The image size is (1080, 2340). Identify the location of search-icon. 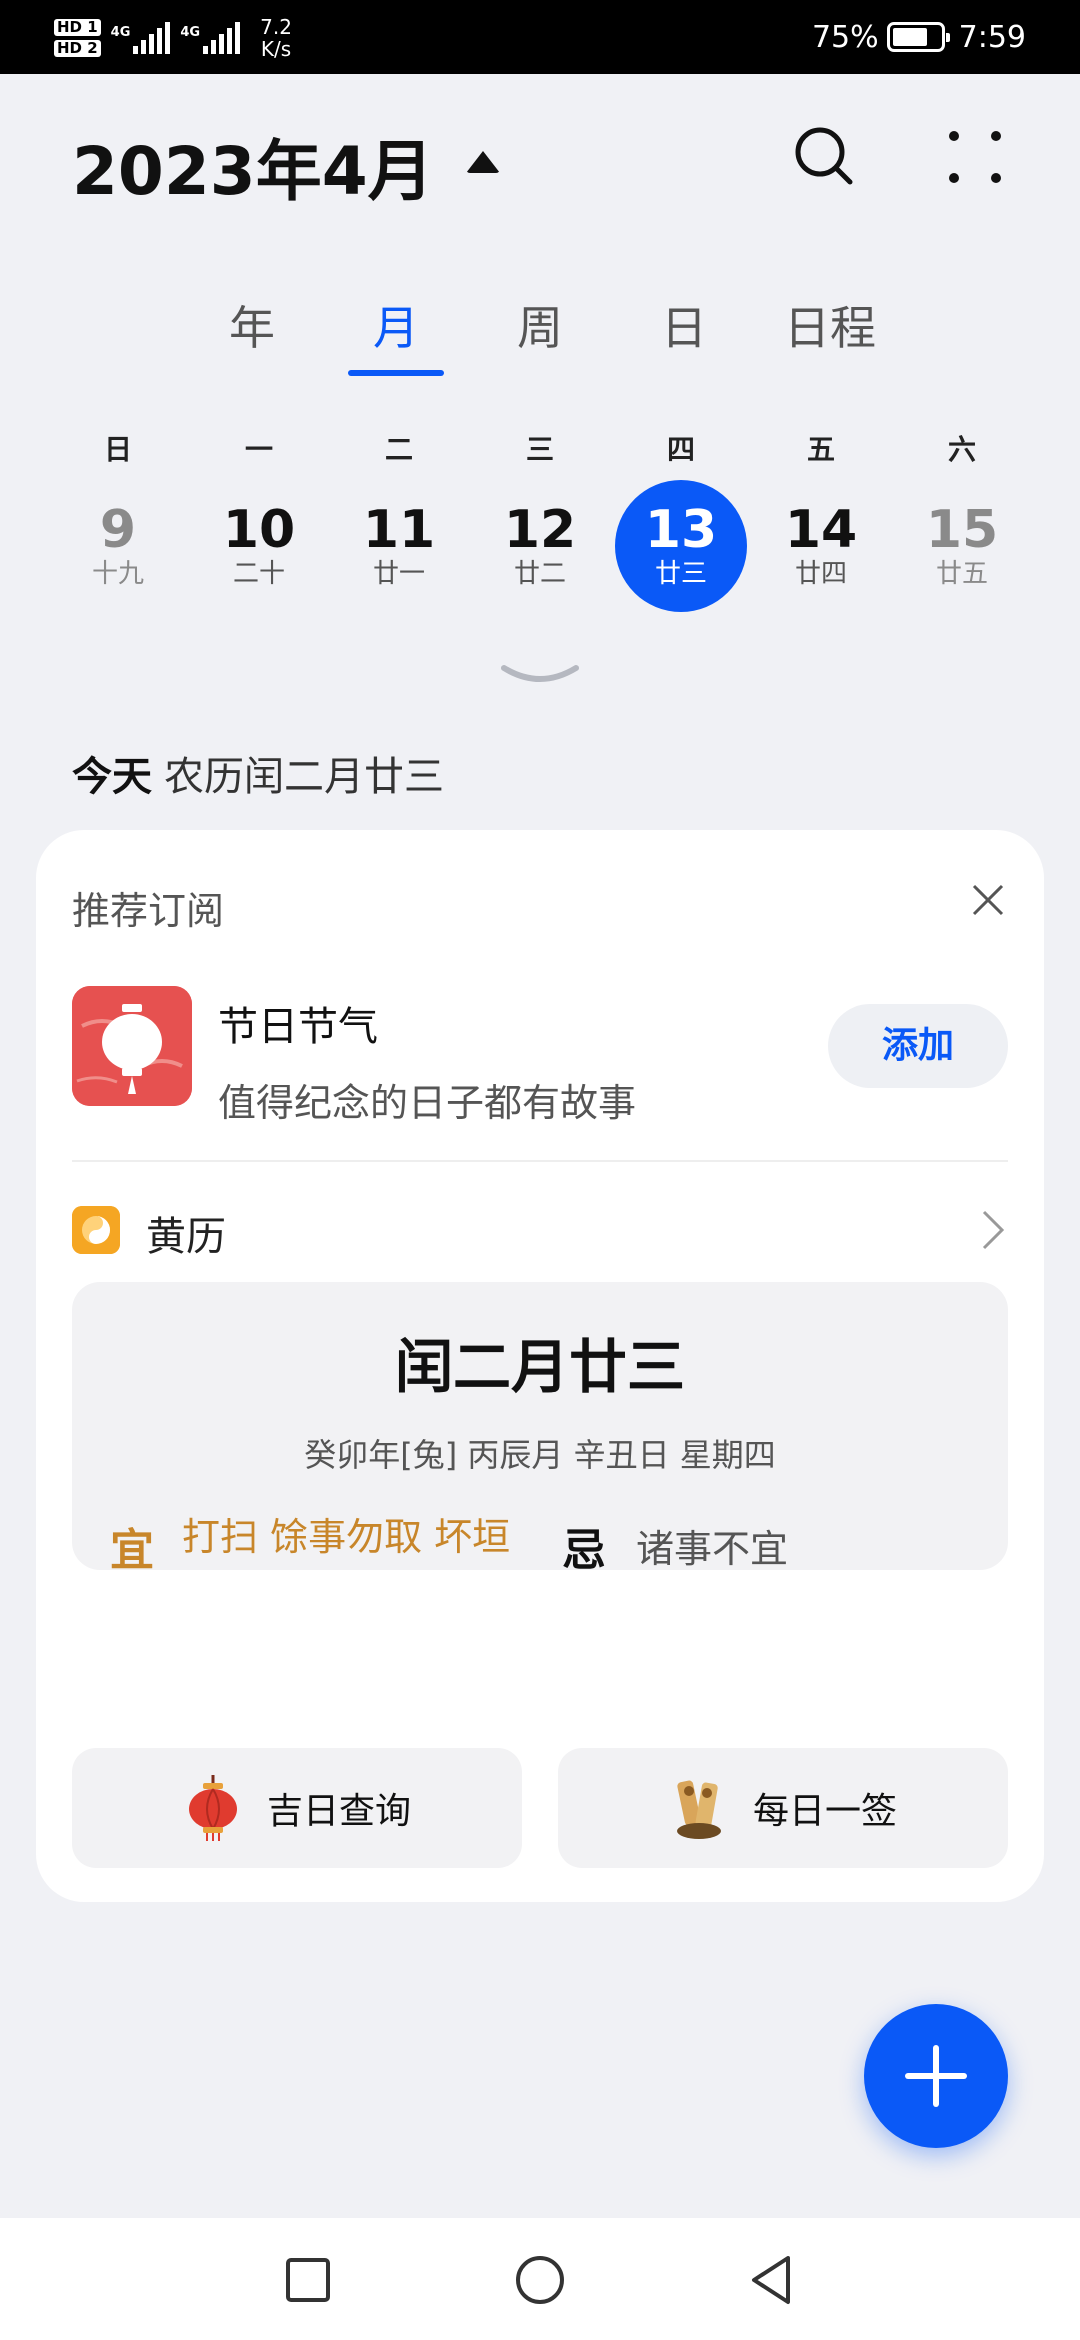
(825, 157).